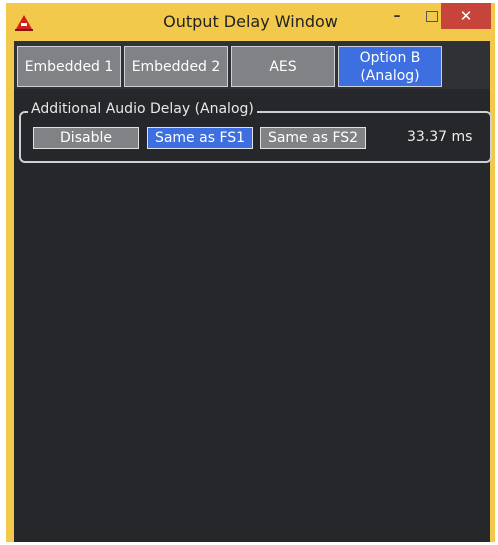  I want to click on tab-aes: AES, so click(283, 66).